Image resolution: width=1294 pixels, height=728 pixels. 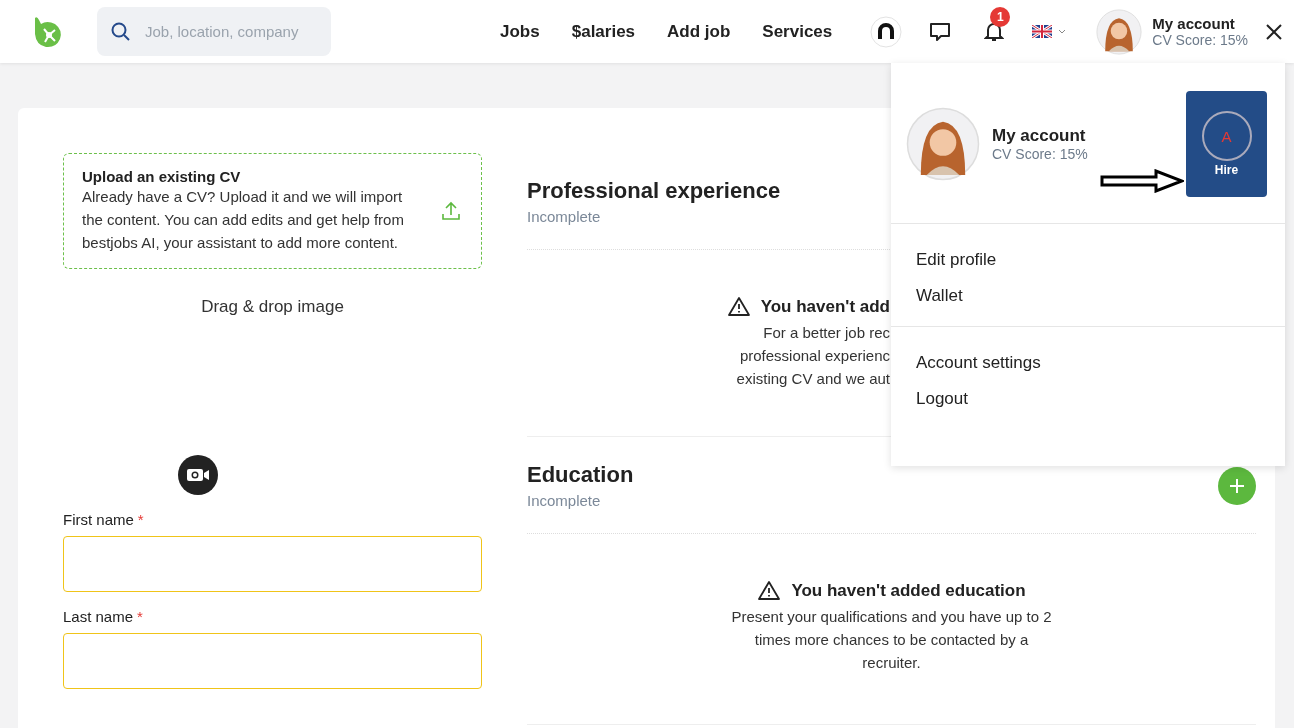 What do you see at coordinates (1274, 31) in the screenshot?
I see `close-icon` at bounding box center [1274, 31].